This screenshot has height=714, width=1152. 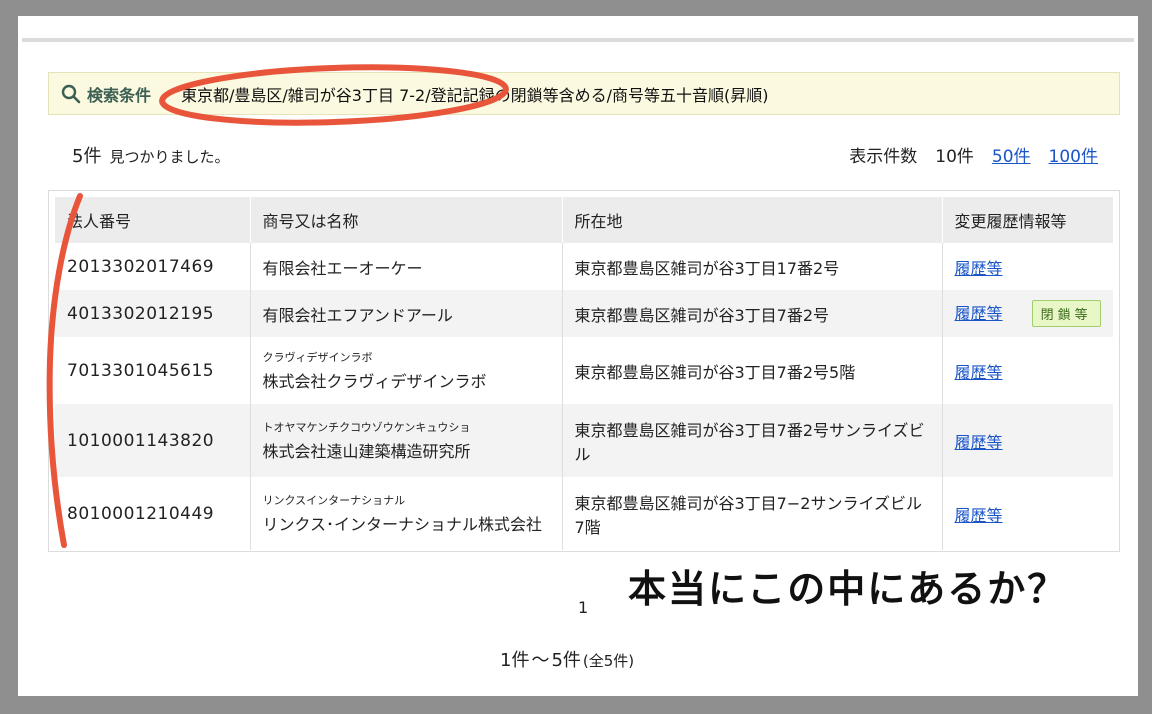 What do you see at coordinates (334, 500) in the screenshot?
I see `company-name-kana: リンクスインターナショナル` at bounding box center [334, 500].